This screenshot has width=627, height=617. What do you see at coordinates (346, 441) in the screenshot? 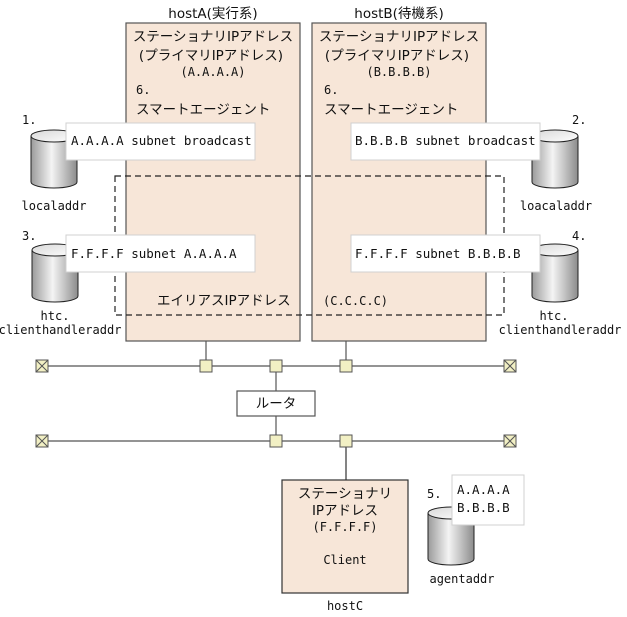
I see `node-host-c` at bounding box center [346, 441].